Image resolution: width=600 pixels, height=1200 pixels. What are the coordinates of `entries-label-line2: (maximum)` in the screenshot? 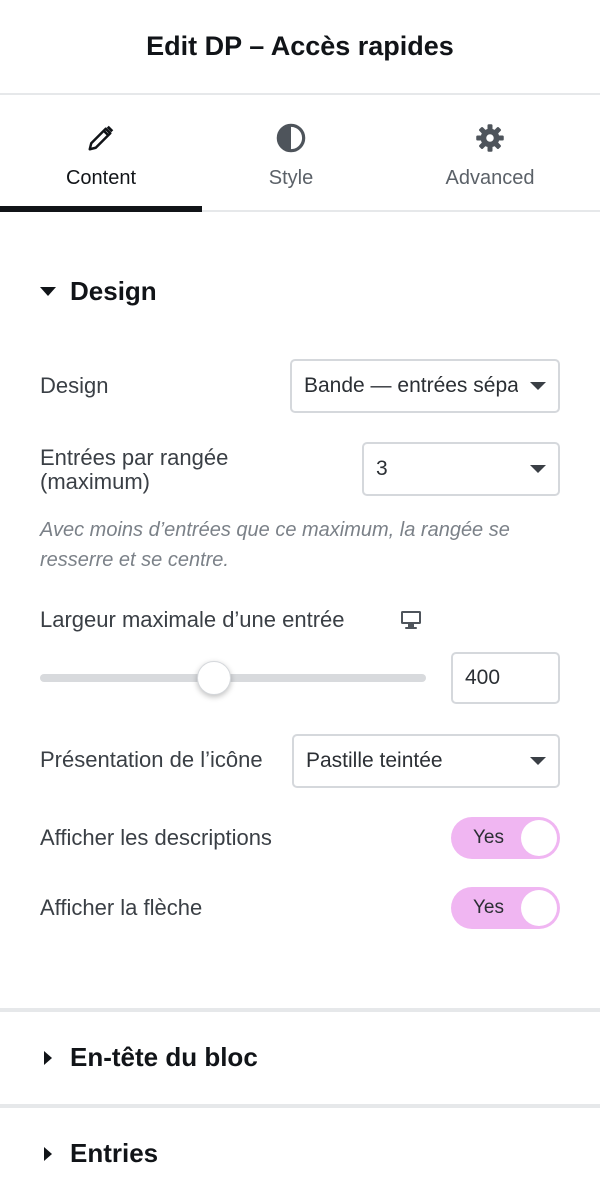 It's located at (95, 481).